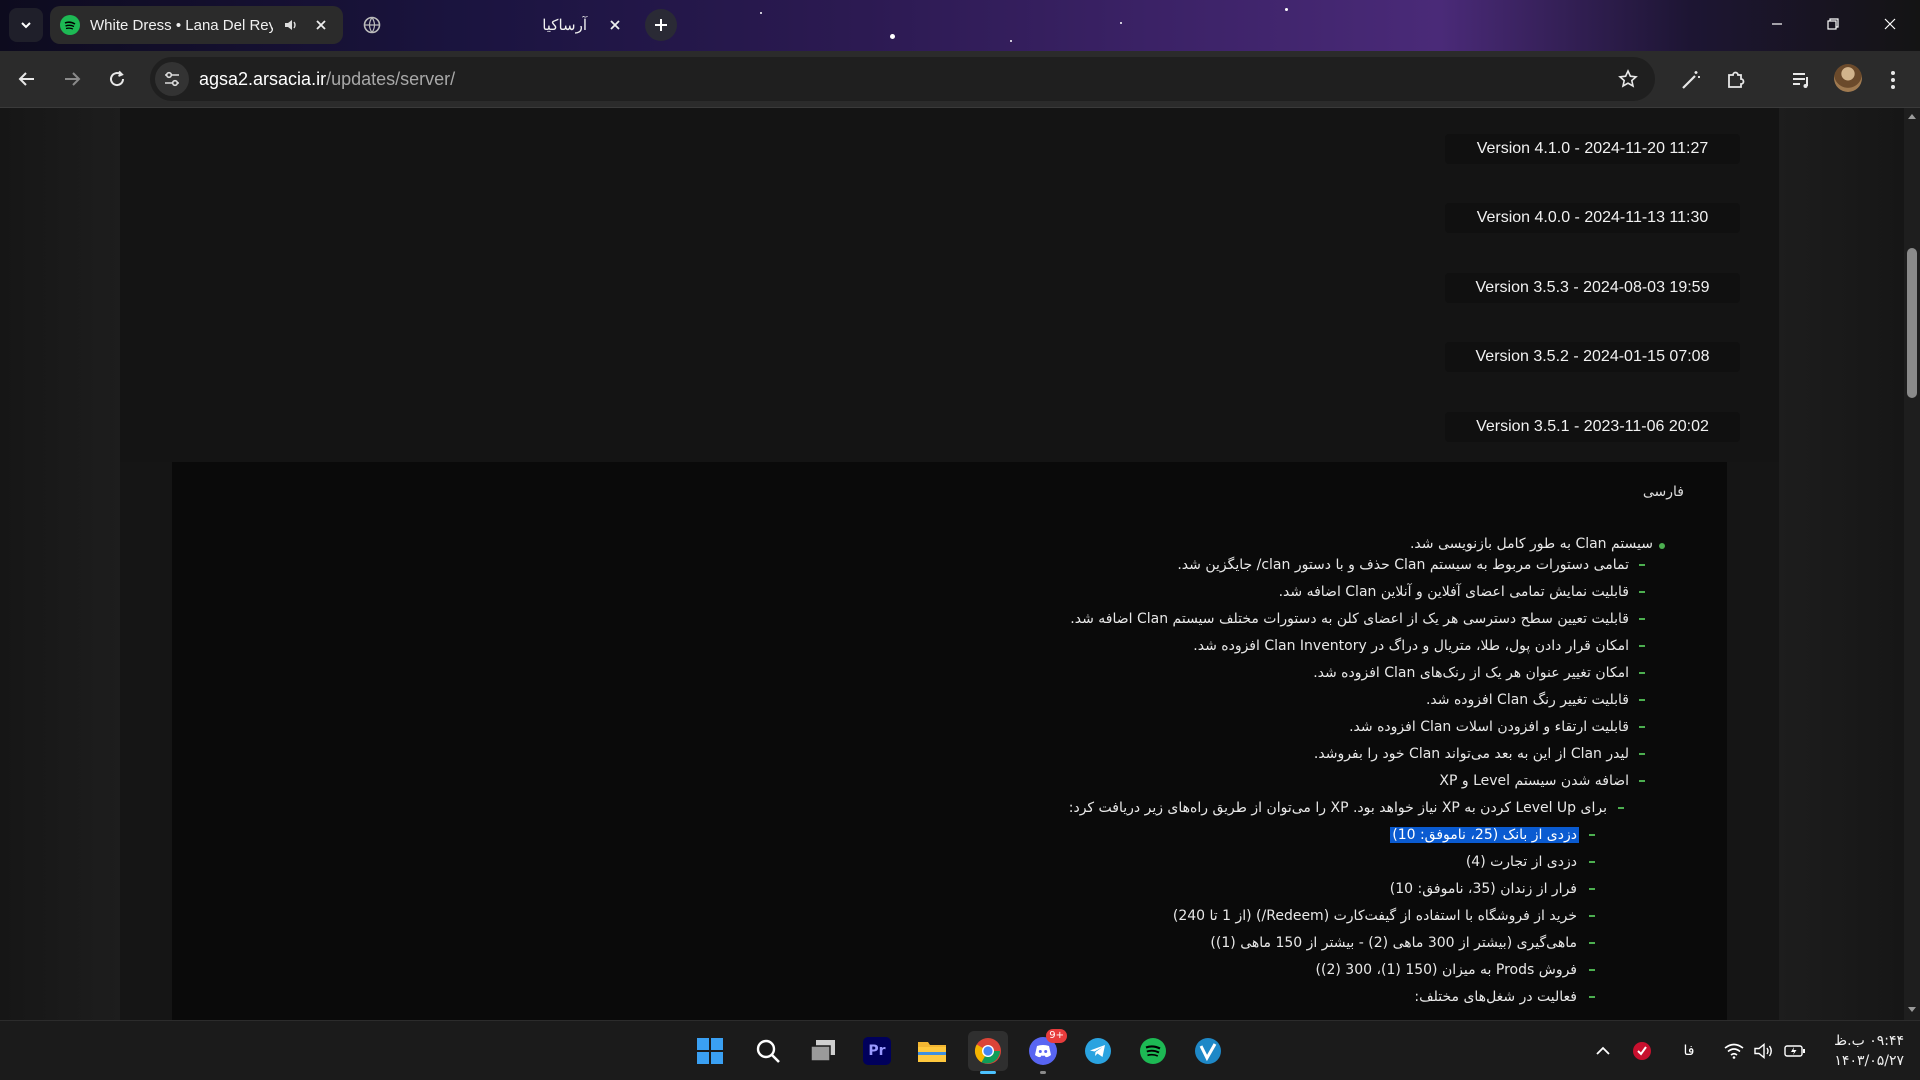  Describe the element at coordinates (1912, 1010) in the screenshot. I see `scroll-down-icon` at that location.